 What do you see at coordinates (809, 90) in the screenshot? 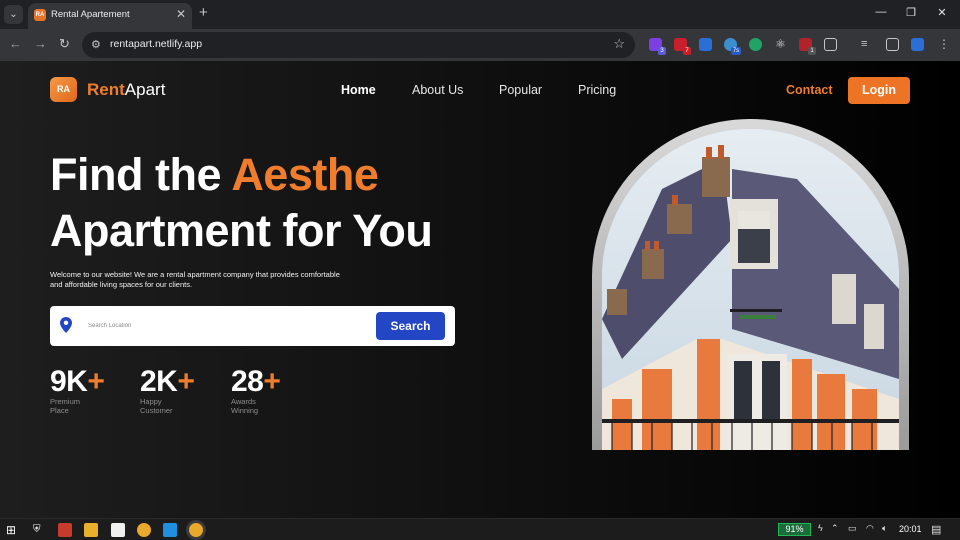
I see `nav-contact: Contact` at bounding box center [809, 90].